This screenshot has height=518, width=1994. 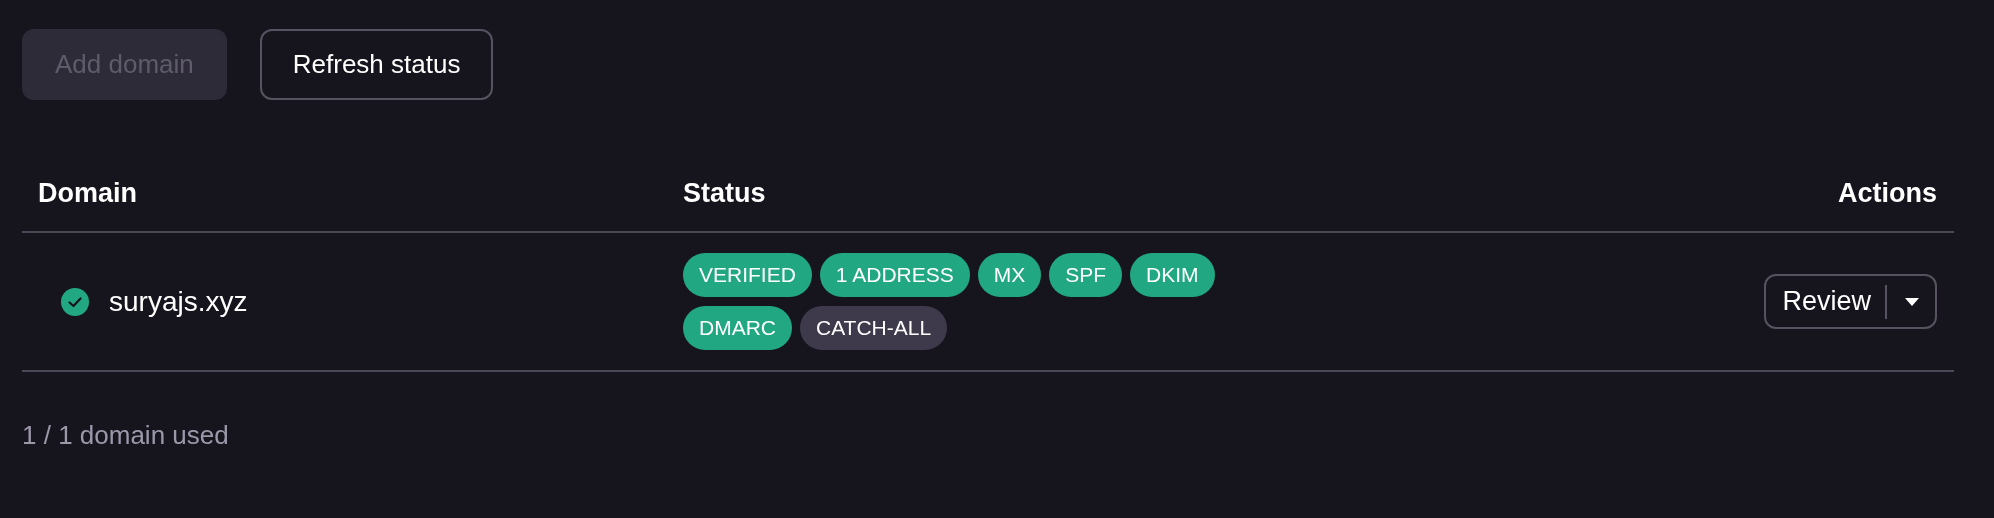 What do you see at coordinates (1172, 275) in the screenshot?
I see `status-tag: DKIM` at bounding box center [1172, 275].